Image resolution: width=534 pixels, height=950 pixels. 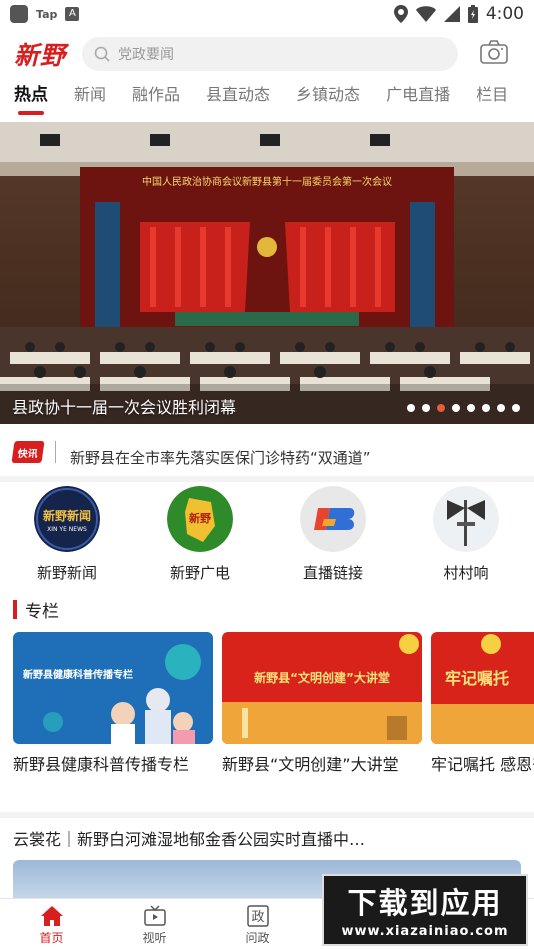 I want to click on section-heading: 专栏, so click(x=36, y=610).